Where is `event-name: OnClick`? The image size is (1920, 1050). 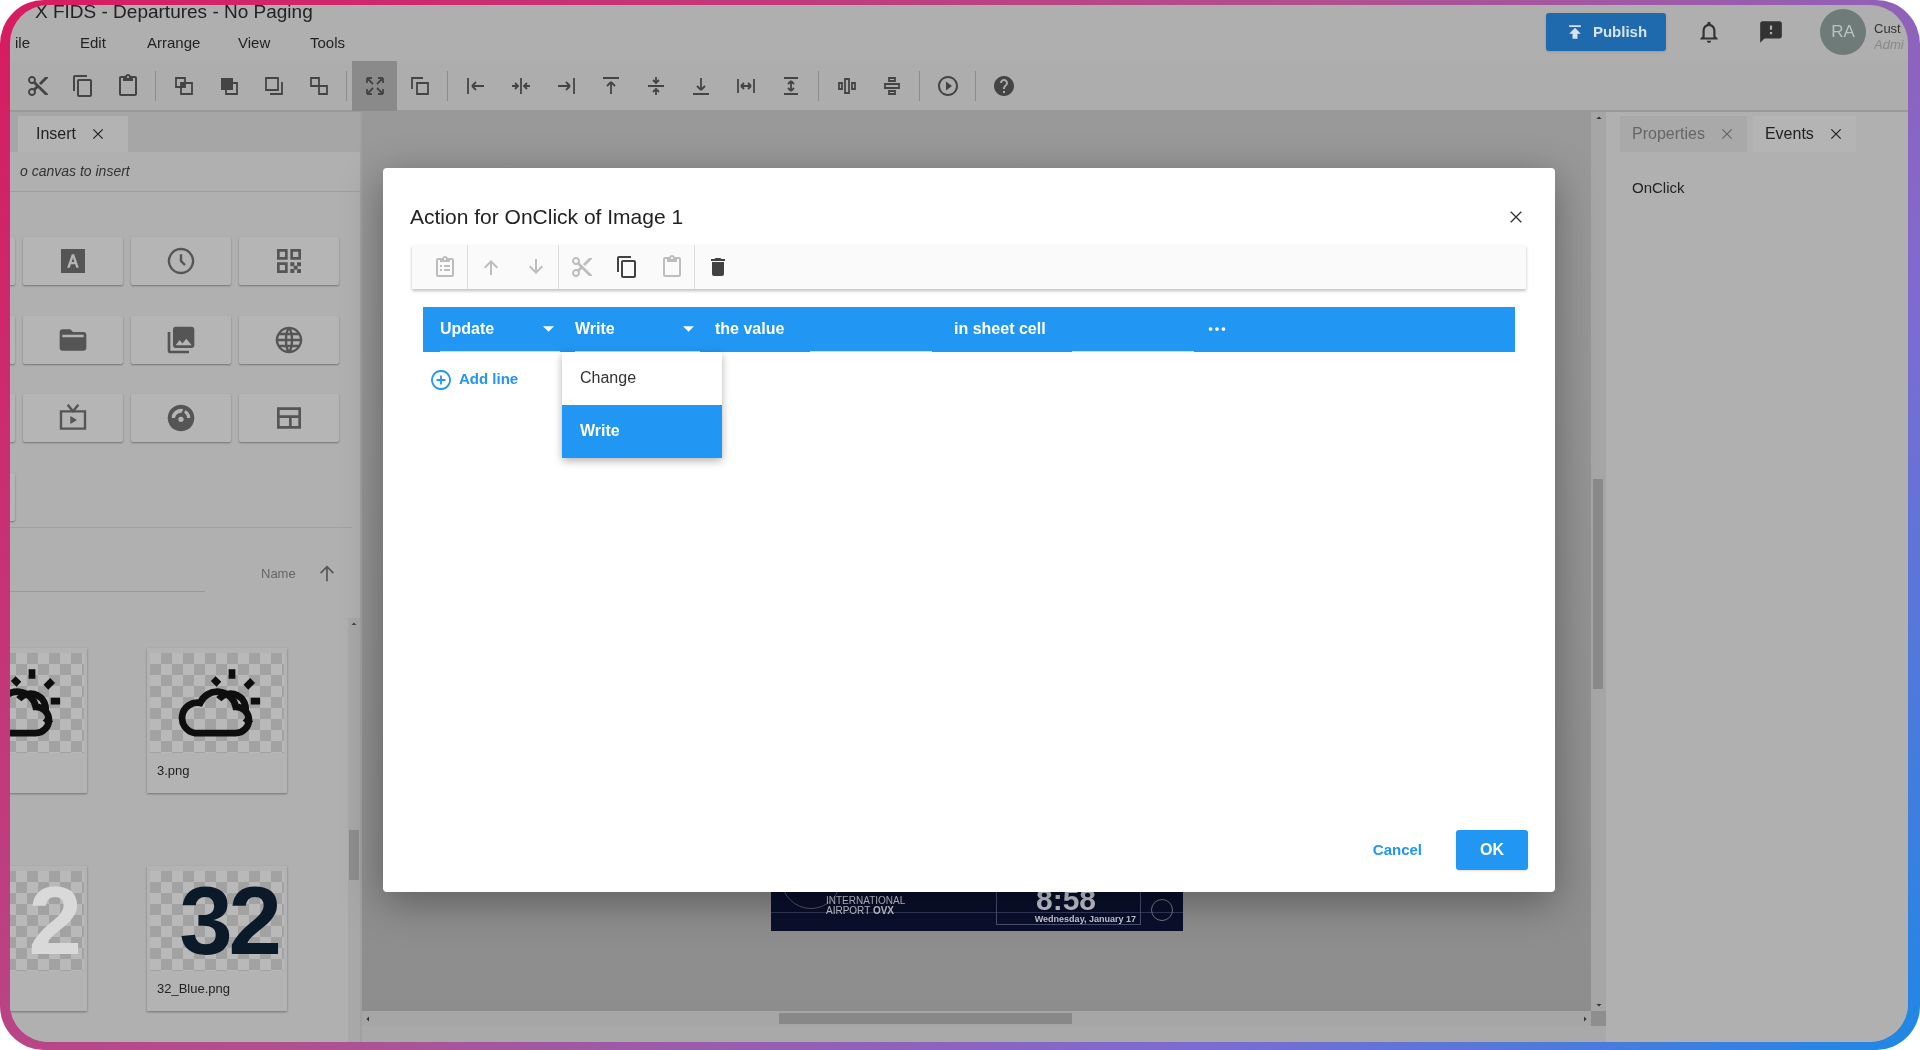
event-name: OnClick is located at coordinates (1764, 188).